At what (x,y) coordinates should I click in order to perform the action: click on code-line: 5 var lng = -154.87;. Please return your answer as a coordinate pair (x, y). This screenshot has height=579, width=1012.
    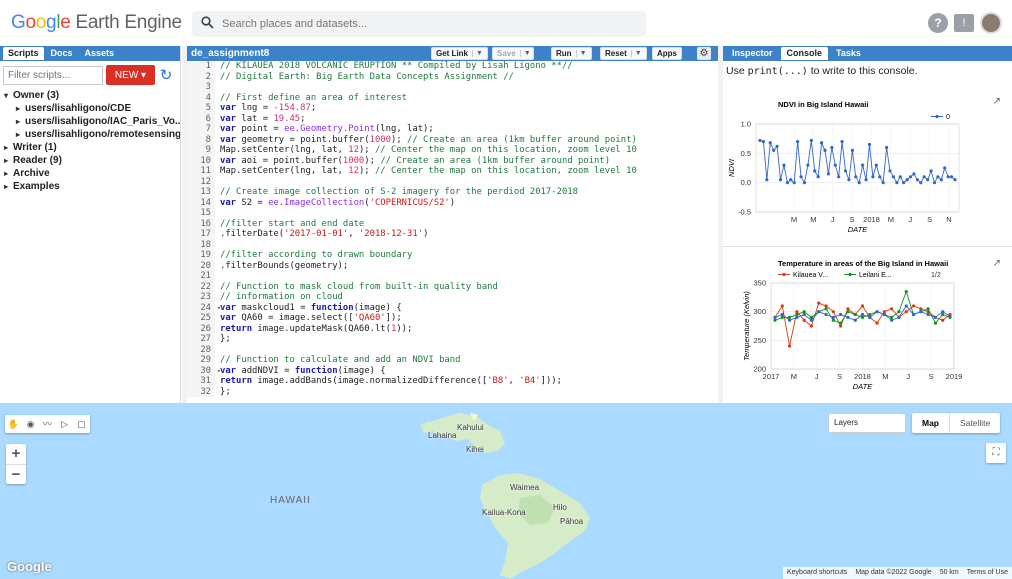
    Looking at the image, I should click on (453, 108).